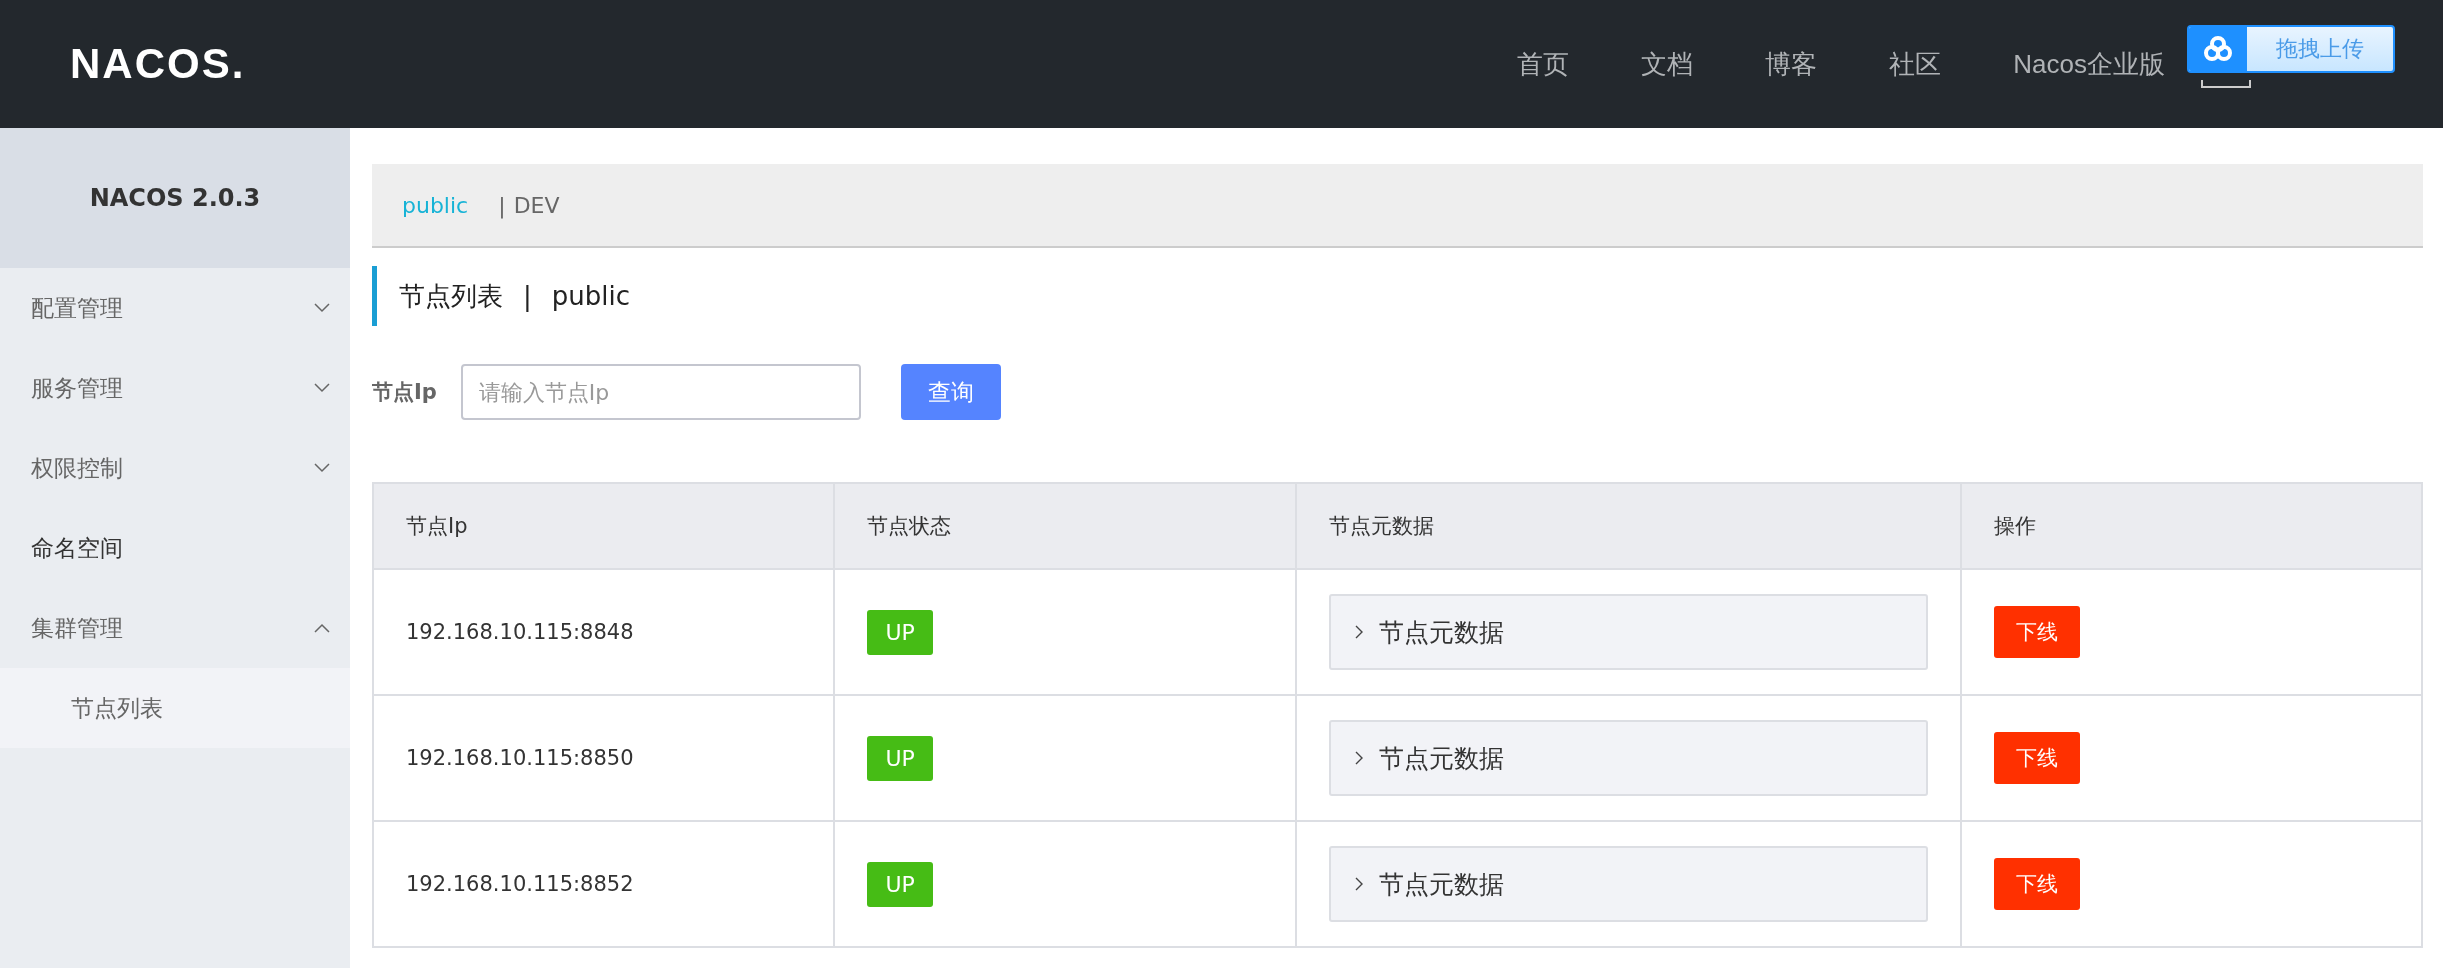 The width and height of the screenshot is (2443, 968). What do you see at coordinates (536, 205) in the screenshot?
I see `namespace-link: DEV` at bounding box center [536, 205].